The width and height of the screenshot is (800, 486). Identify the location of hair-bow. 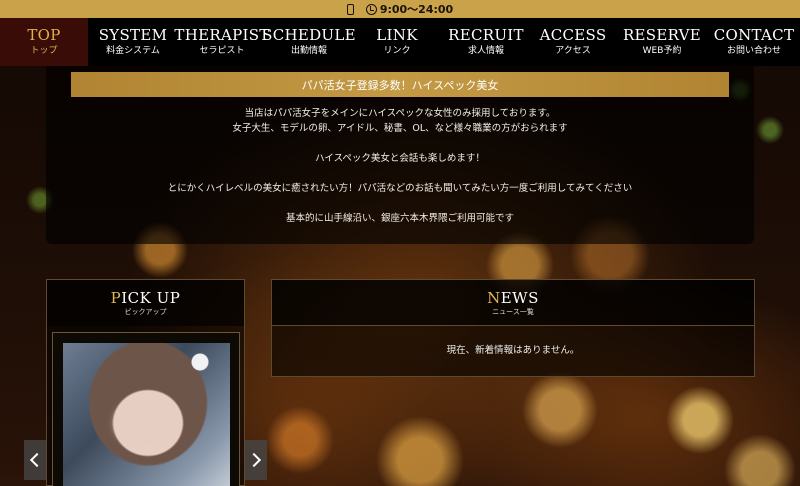
(200, 362).